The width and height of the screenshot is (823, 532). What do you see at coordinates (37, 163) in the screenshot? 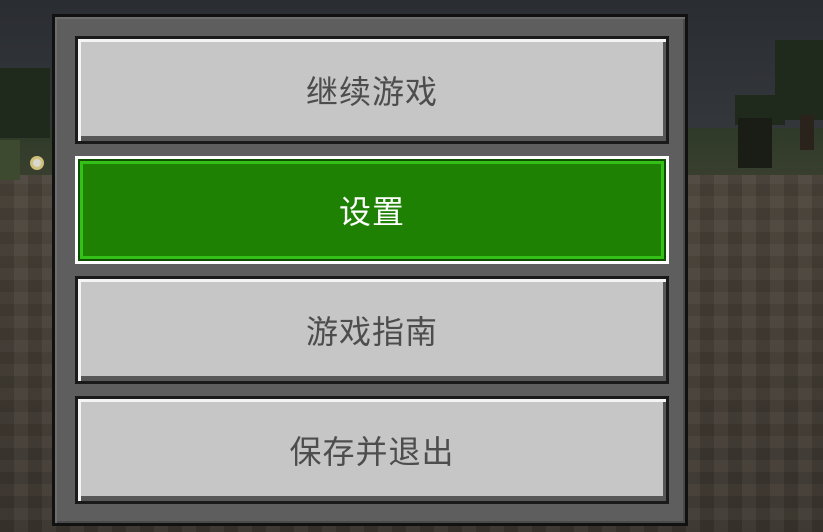
I see `flower-icon` at bounding box center [37, 163].